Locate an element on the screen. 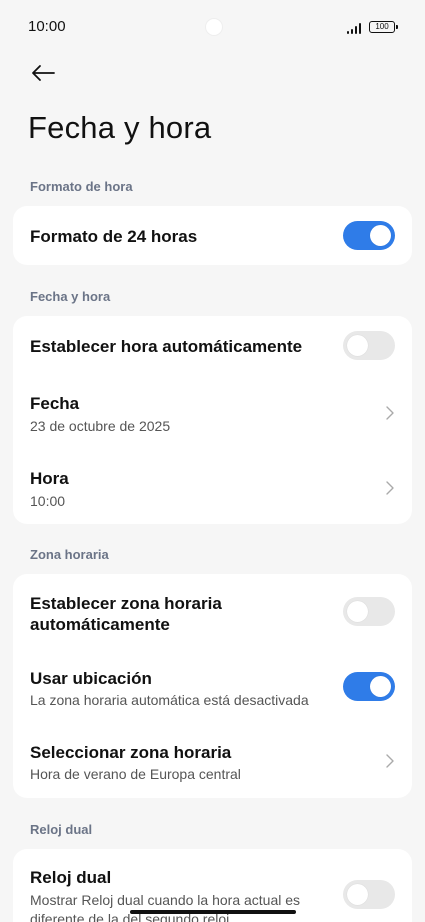  status-time: 10:00 is located at coordinates (47, 26).